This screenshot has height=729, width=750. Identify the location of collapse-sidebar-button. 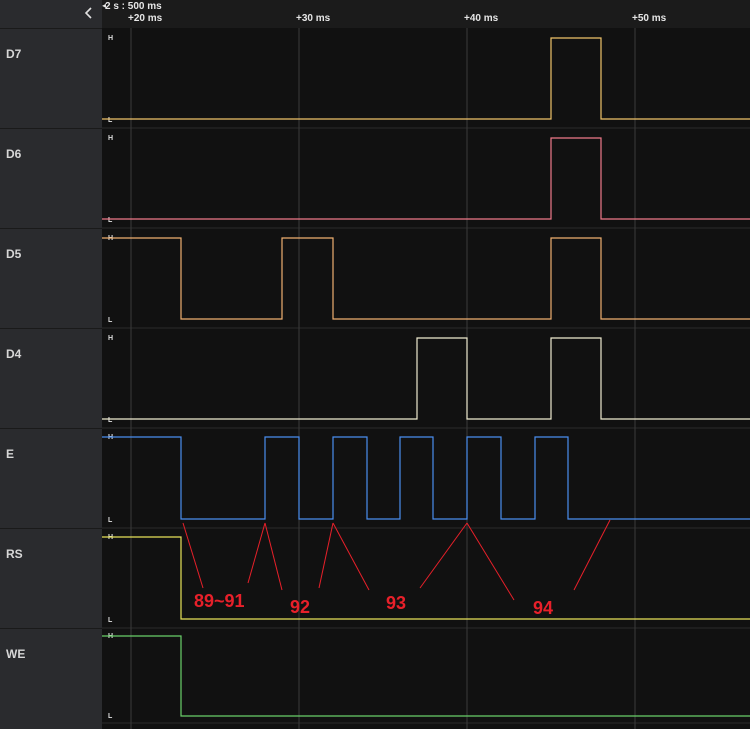
(89, 13).